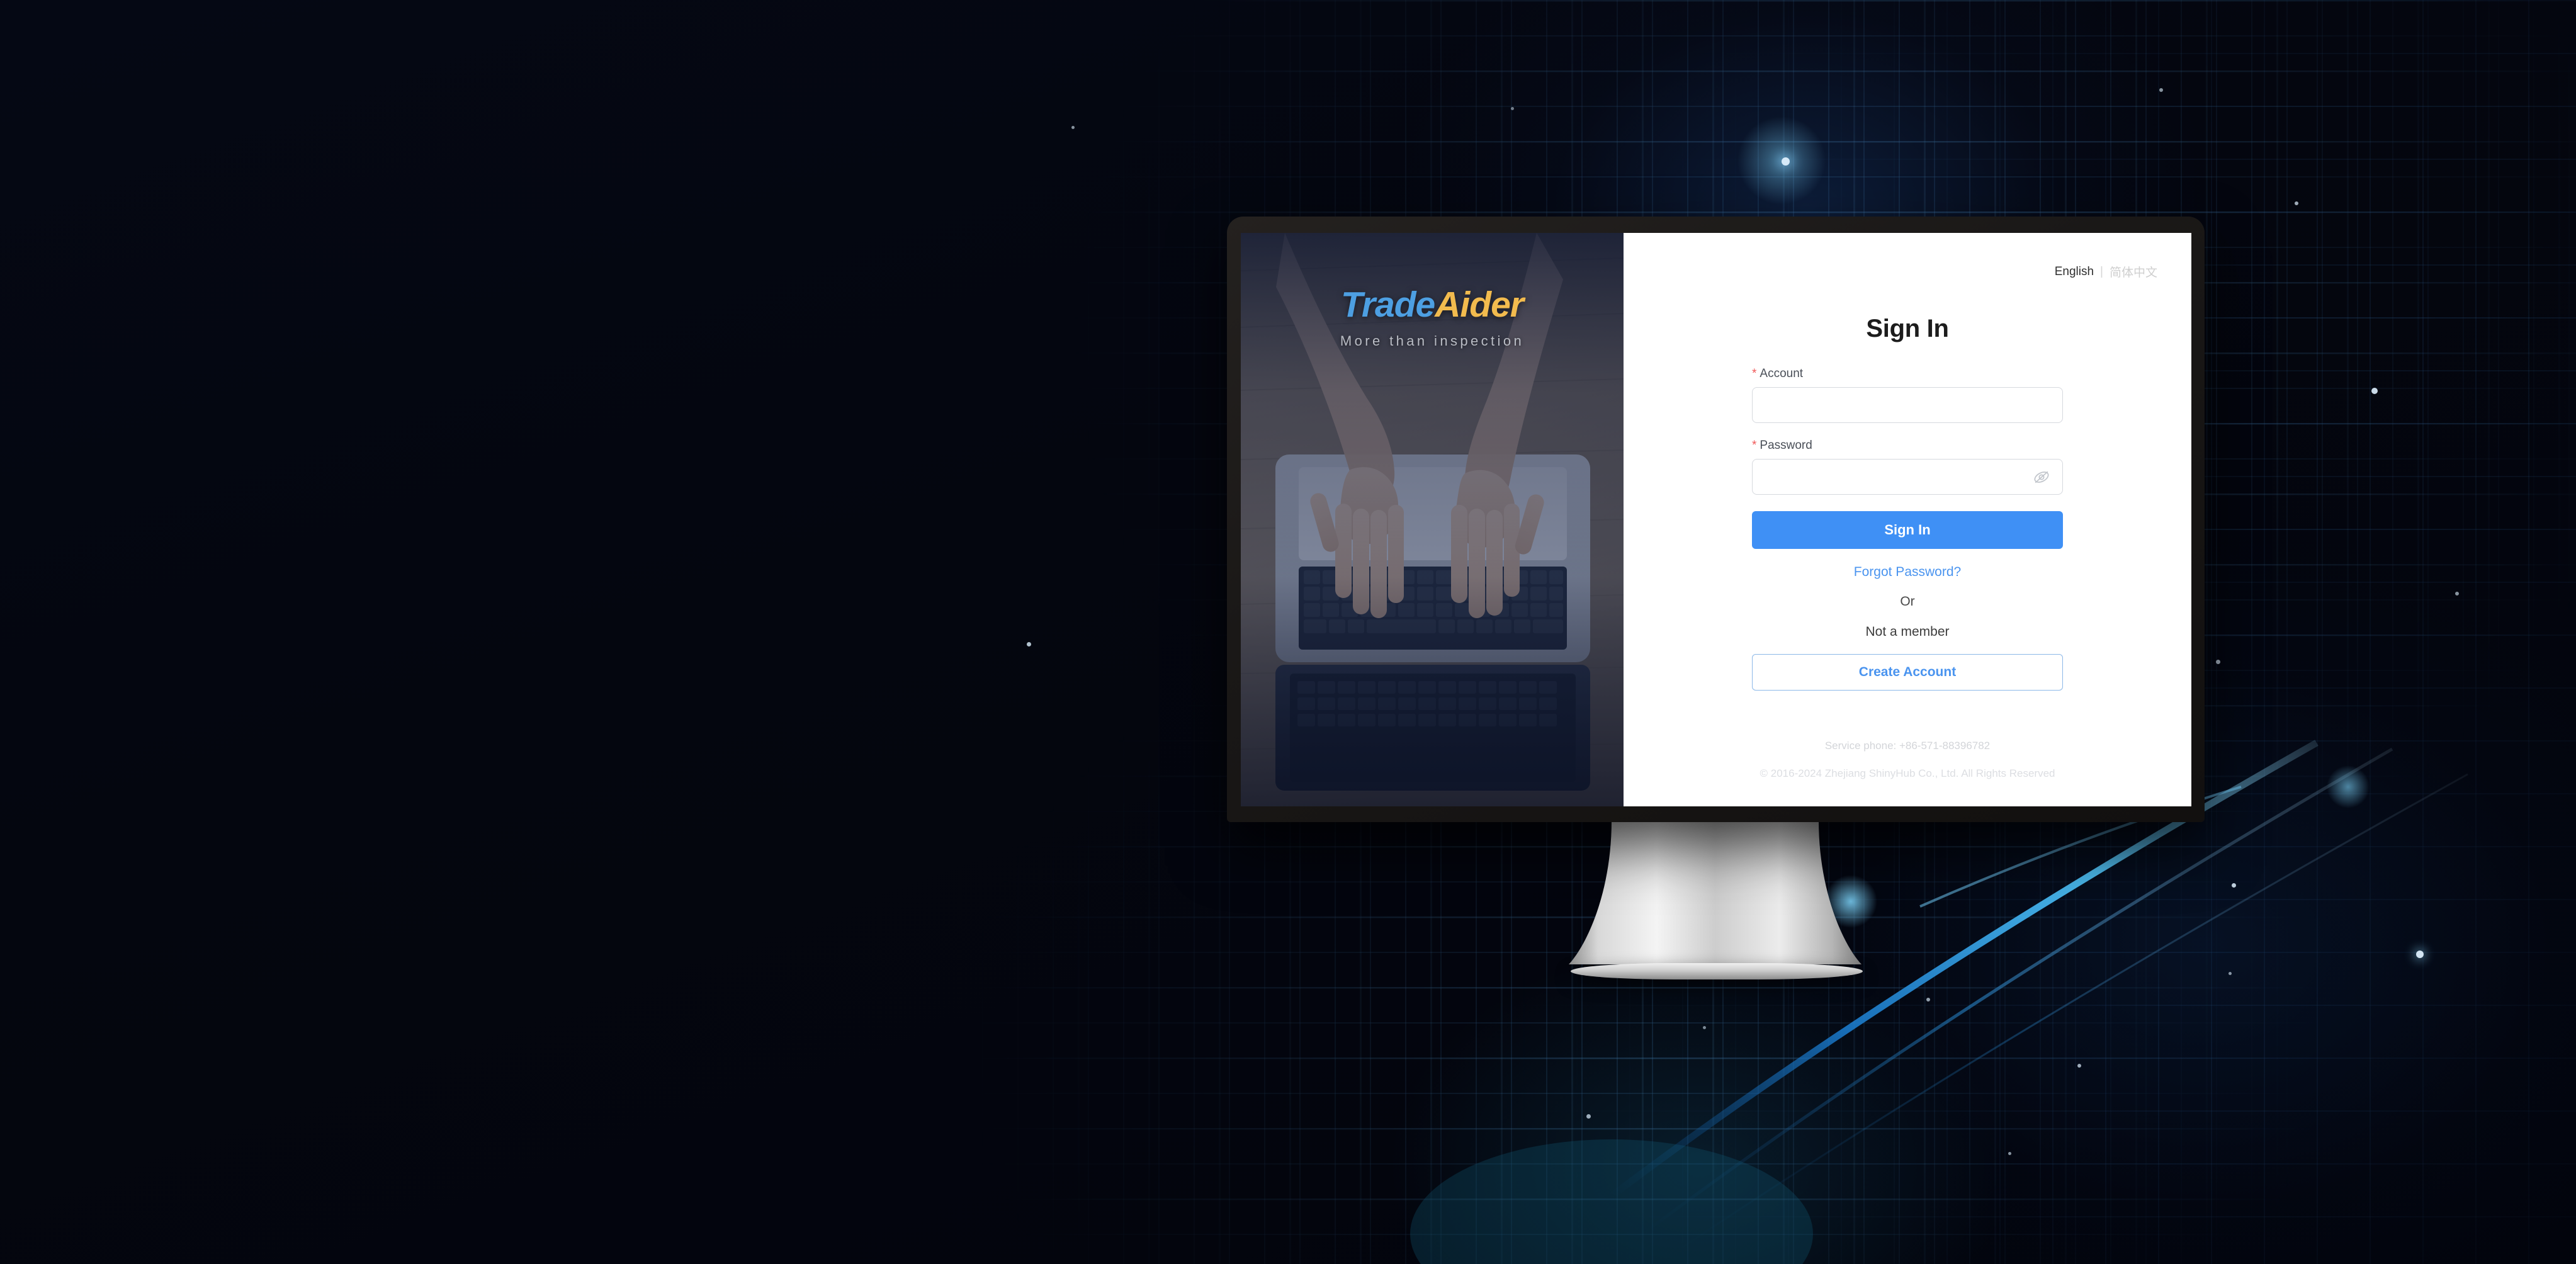  Describe the element at coordinates (1907, 374) in the screenshot. I see `account-label: * Account` at that location.